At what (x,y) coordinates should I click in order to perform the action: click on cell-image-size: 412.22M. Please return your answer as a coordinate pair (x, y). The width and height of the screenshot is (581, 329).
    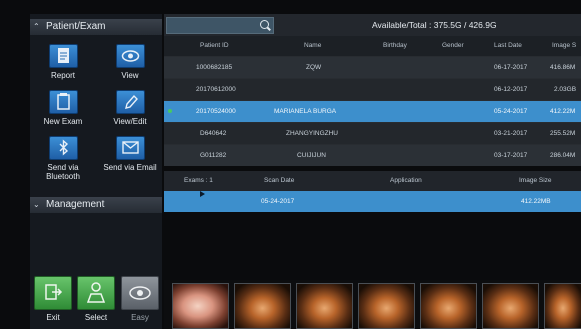
    Looking at the image, I should click on (563, 111).